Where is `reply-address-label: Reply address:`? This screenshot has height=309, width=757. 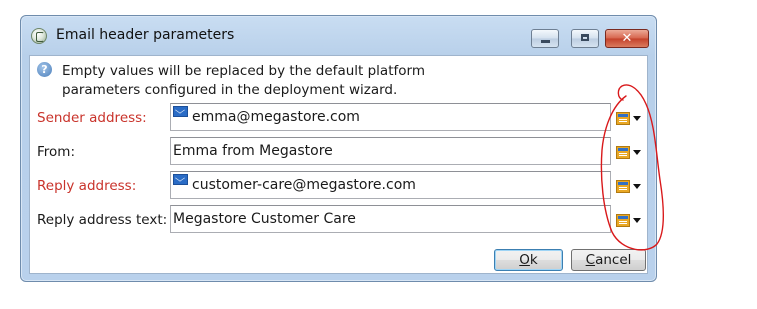 reply-address-label: Reply address: is located at coordinates (87, 186).